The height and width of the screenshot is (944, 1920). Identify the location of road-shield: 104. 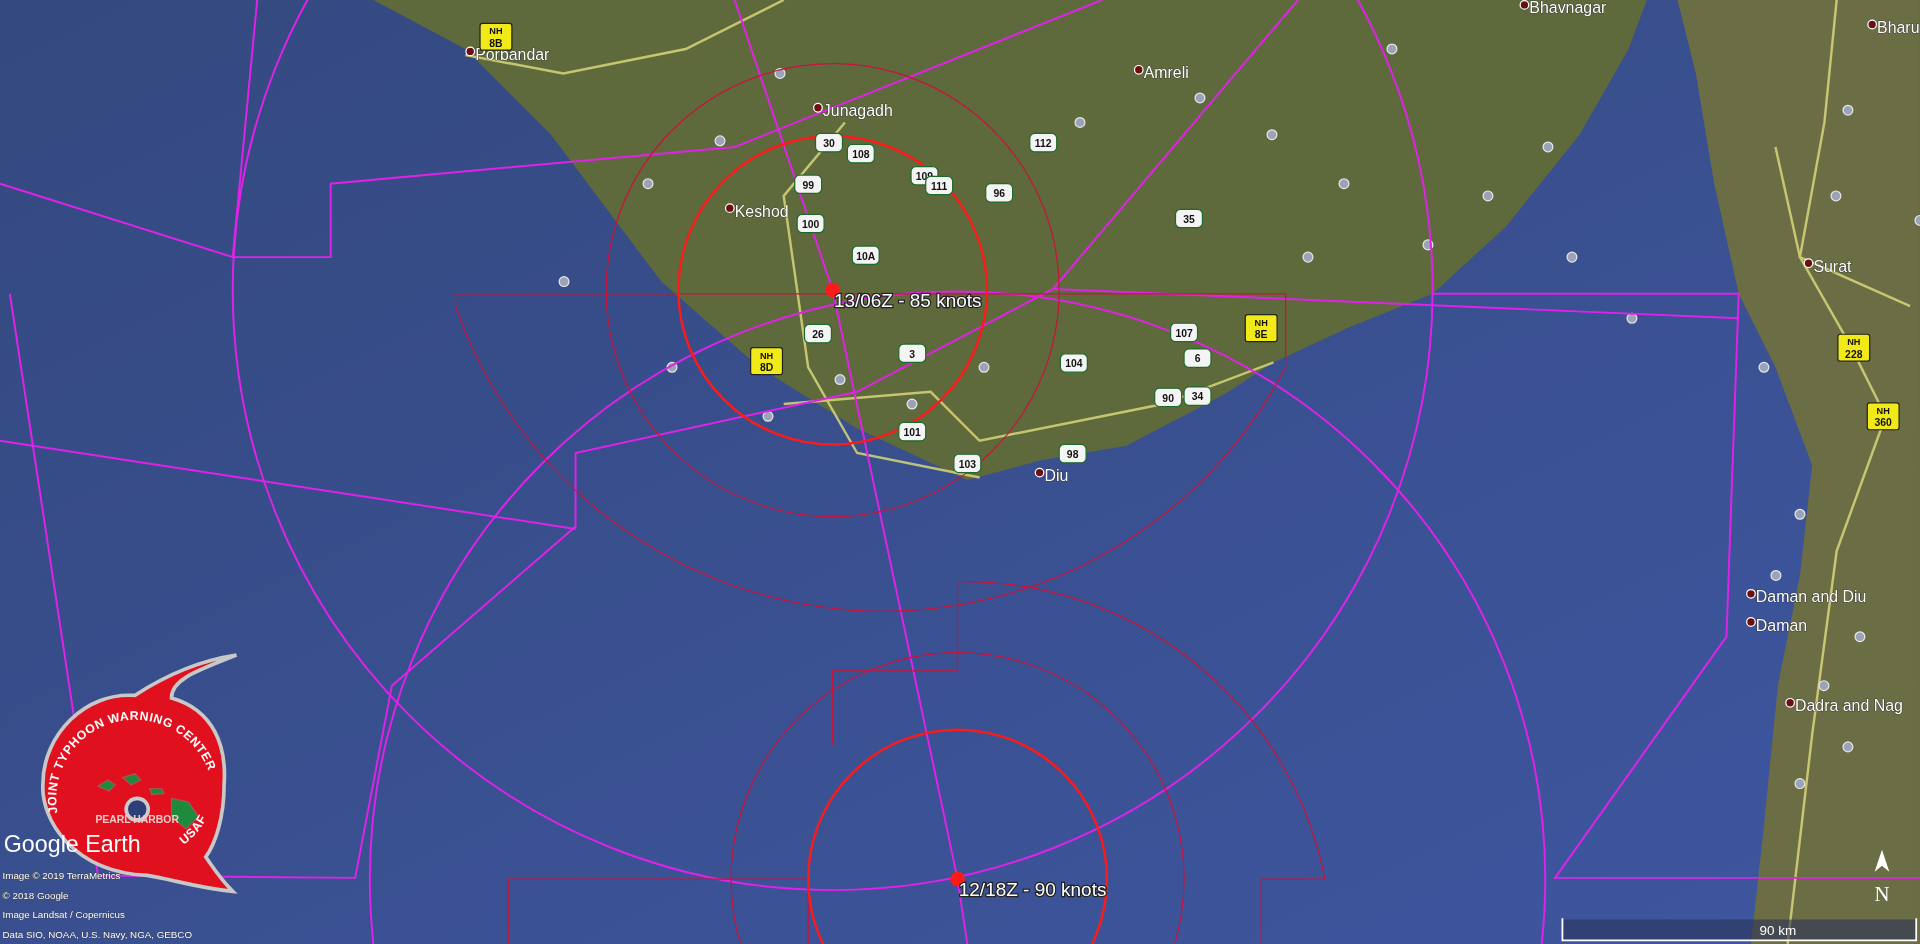
(1073, 363).